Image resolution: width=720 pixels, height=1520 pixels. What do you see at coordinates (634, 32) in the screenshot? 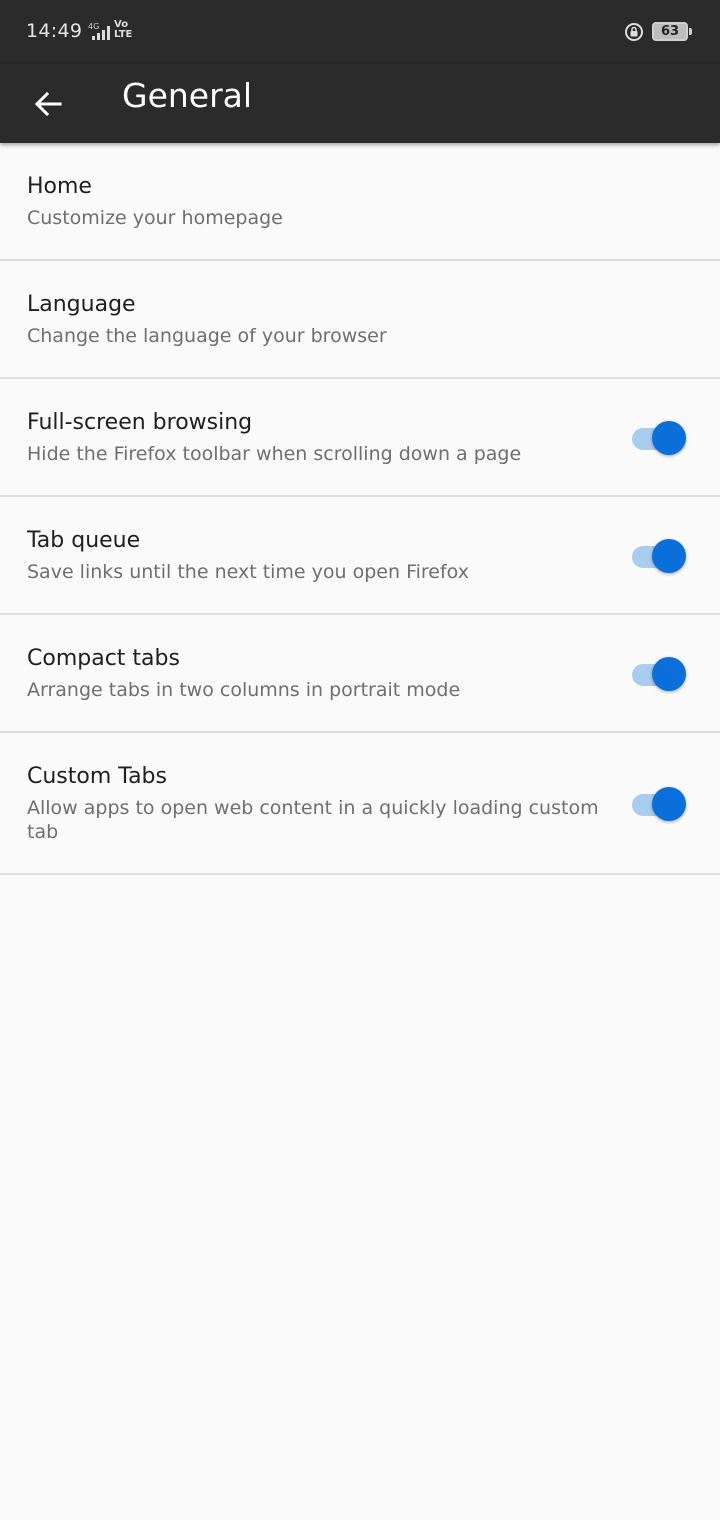
I see `rotation-lock-icon` at bounding box center [634, 32].